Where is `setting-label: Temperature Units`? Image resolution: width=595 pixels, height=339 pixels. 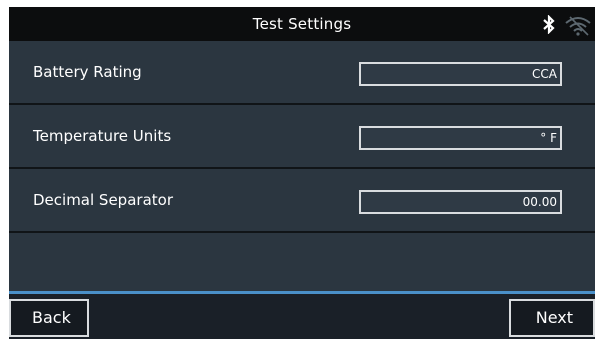
setting-label: Temperature Units is located at coordinates (102, 136).